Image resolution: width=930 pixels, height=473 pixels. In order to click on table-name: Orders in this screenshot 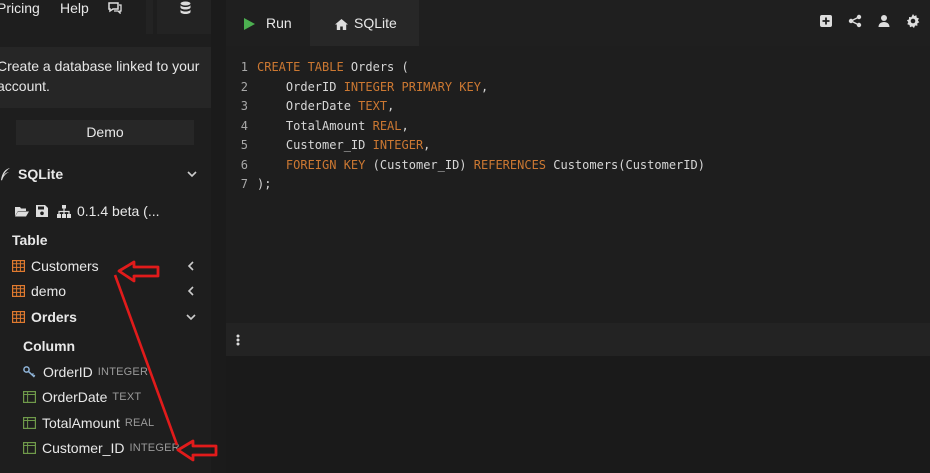, I will do `click(54, 317)`.